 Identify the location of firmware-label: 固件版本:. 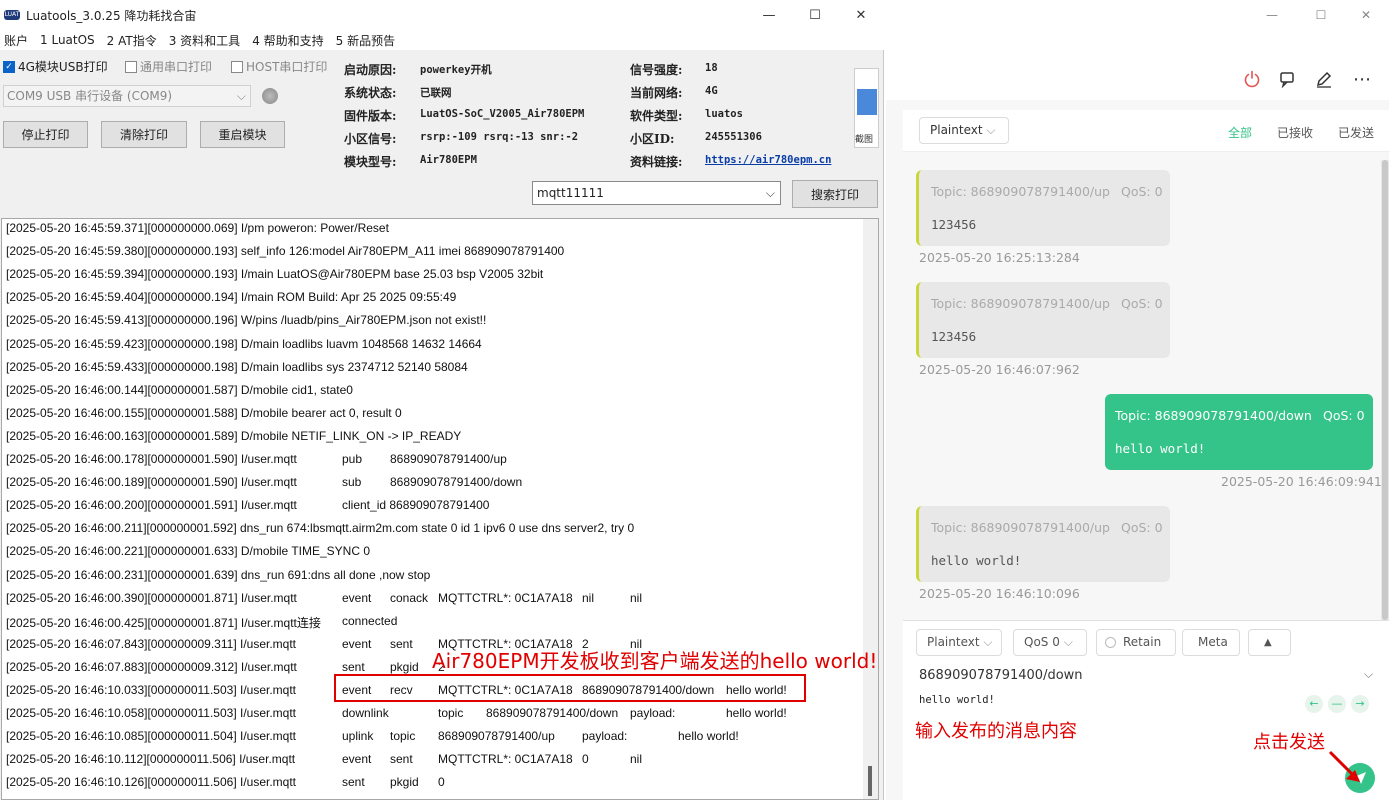
(370, 116).